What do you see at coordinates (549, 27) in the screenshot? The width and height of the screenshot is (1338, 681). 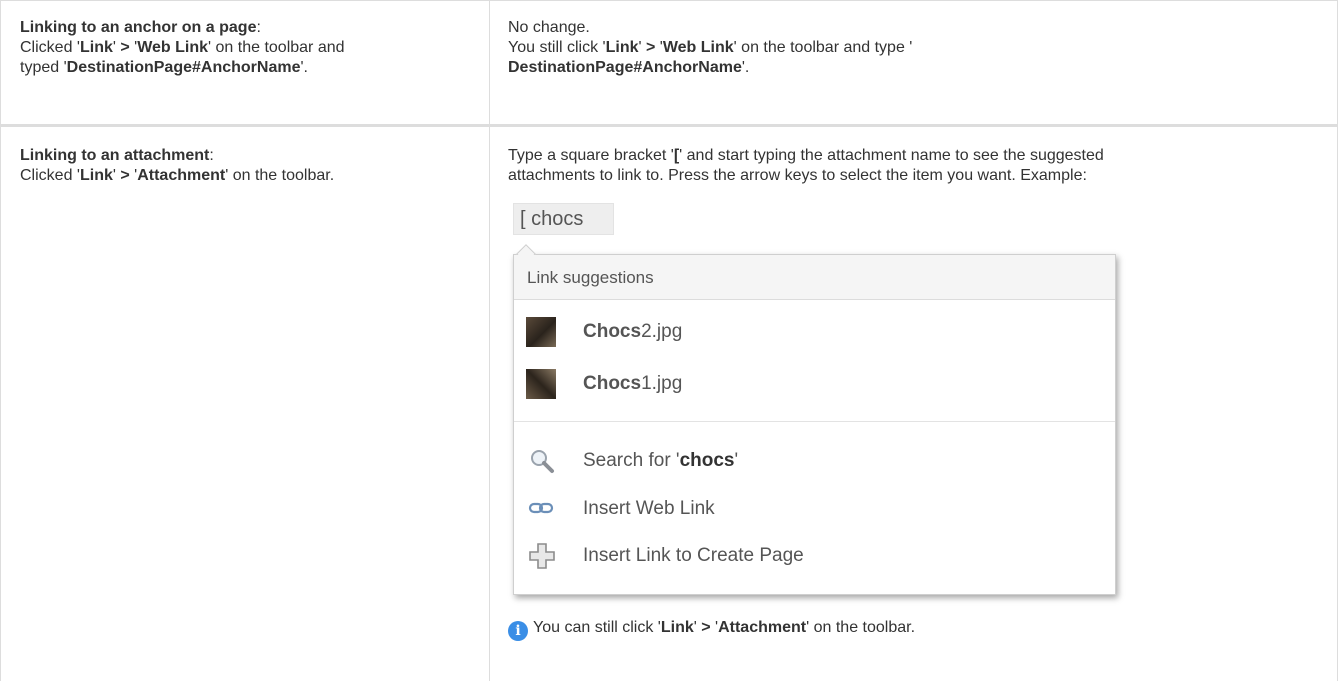 I see `row1-right-line1: No change.` at bounding box center [549, 27].